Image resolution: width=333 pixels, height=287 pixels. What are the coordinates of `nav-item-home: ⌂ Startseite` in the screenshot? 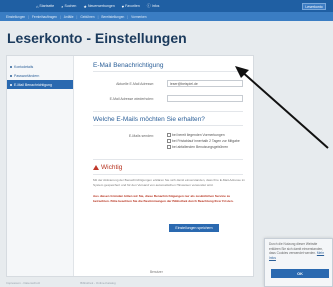 It's located at (45, 6).